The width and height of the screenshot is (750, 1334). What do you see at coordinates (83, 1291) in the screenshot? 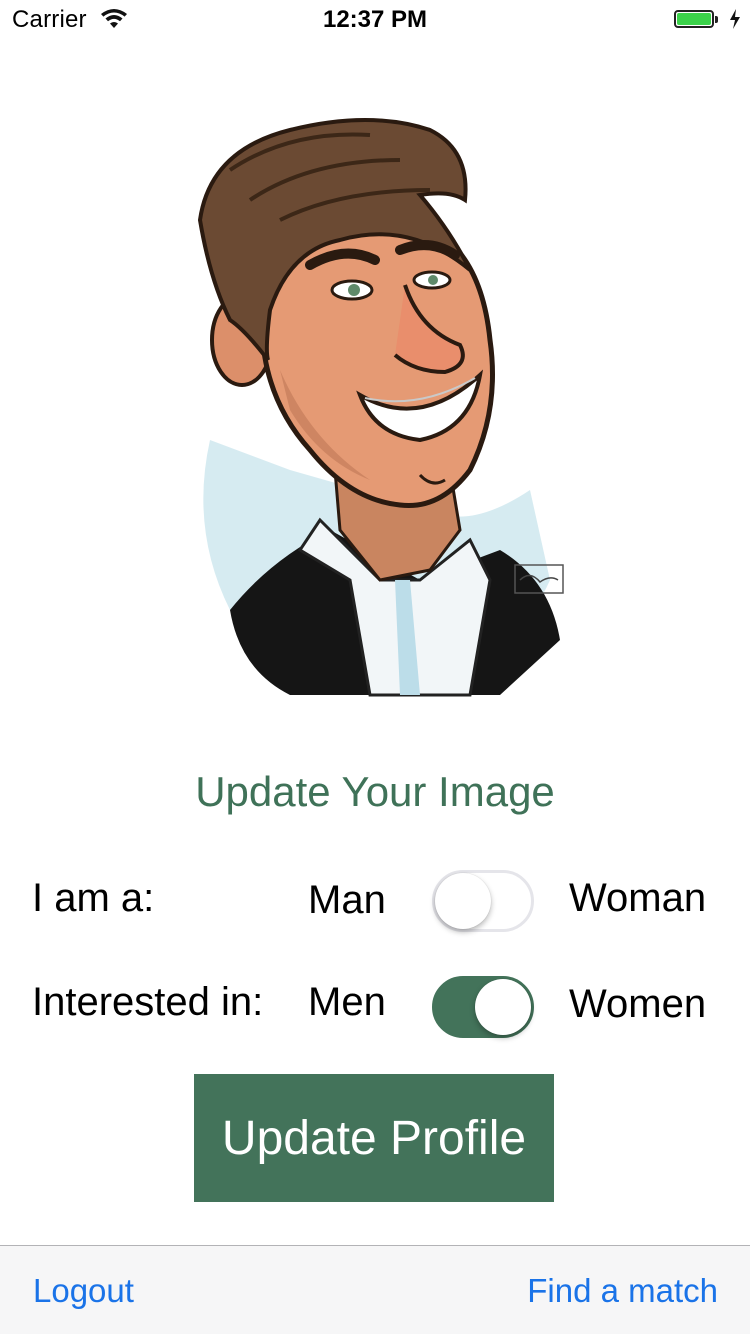
I see `logout-button: Logout` at bounding box center [83, 1291].